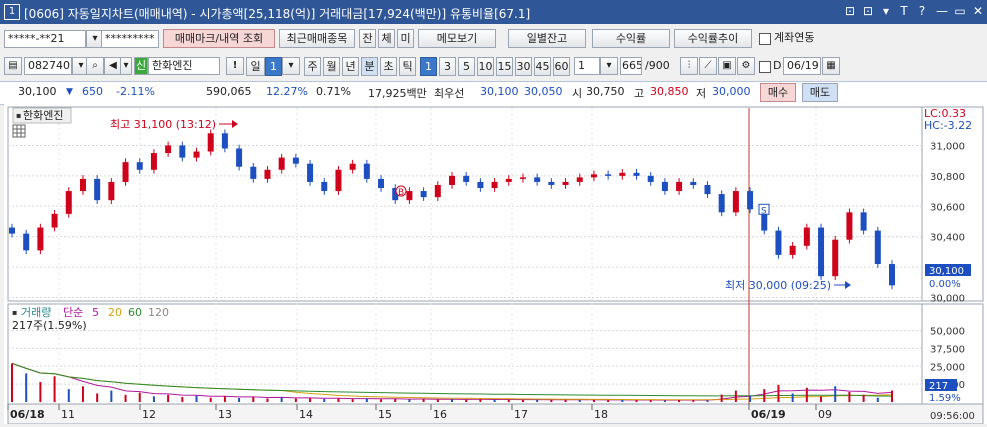 This screenshot has width=987, height=427. What do you see at coordinates (95, 66) in the screenshot?
I see `search-icon: ⌕` at bounding box center [95, 66].